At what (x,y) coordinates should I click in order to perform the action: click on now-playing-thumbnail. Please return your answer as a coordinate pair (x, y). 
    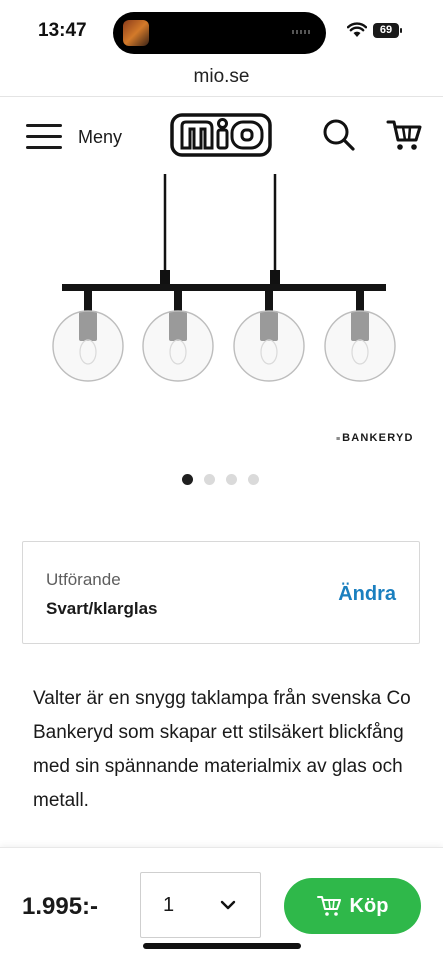
    Looking at the image, I should click on (136, 33).